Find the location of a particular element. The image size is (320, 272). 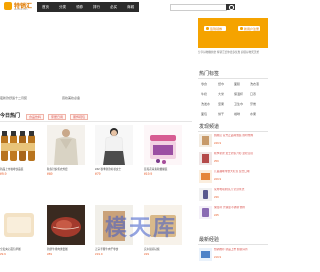

find-item: 秋季新款 女士针织开衫 宽松百搭 ¥59 is located at coordinates (233, 159).